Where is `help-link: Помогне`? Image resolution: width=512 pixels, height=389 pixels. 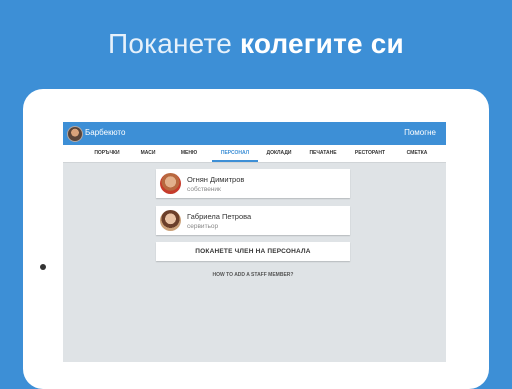
help-link: Помогне is located at coordinates (420, 132).